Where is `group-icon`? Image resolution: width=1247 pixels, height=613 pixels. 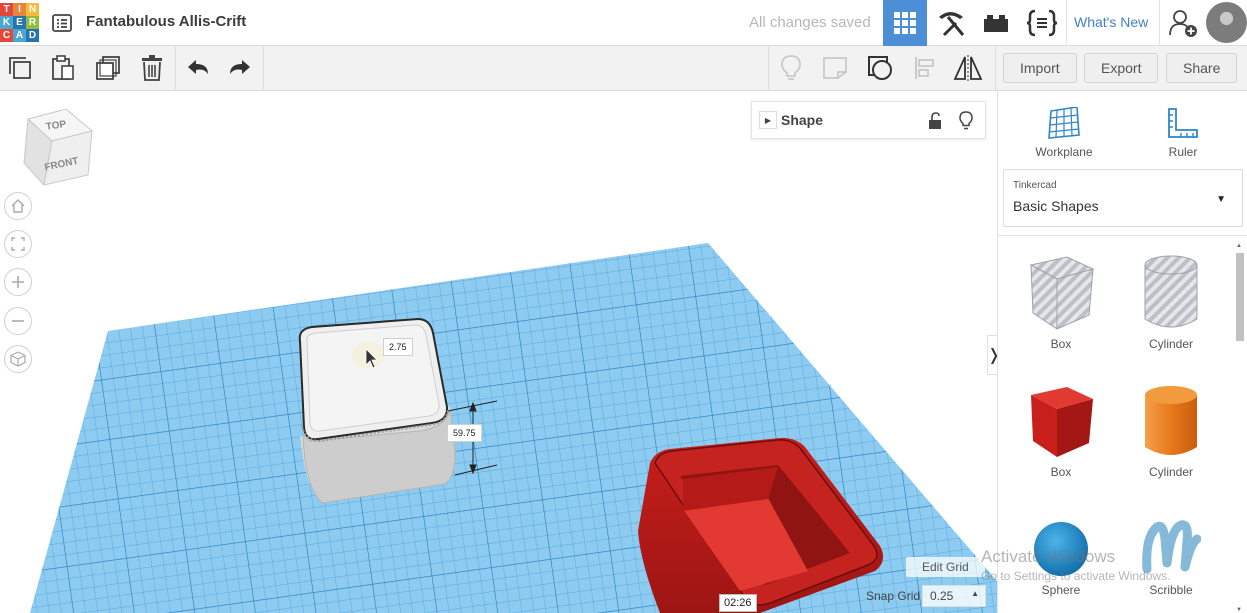 group-icon is located at coordinates (880, 68).